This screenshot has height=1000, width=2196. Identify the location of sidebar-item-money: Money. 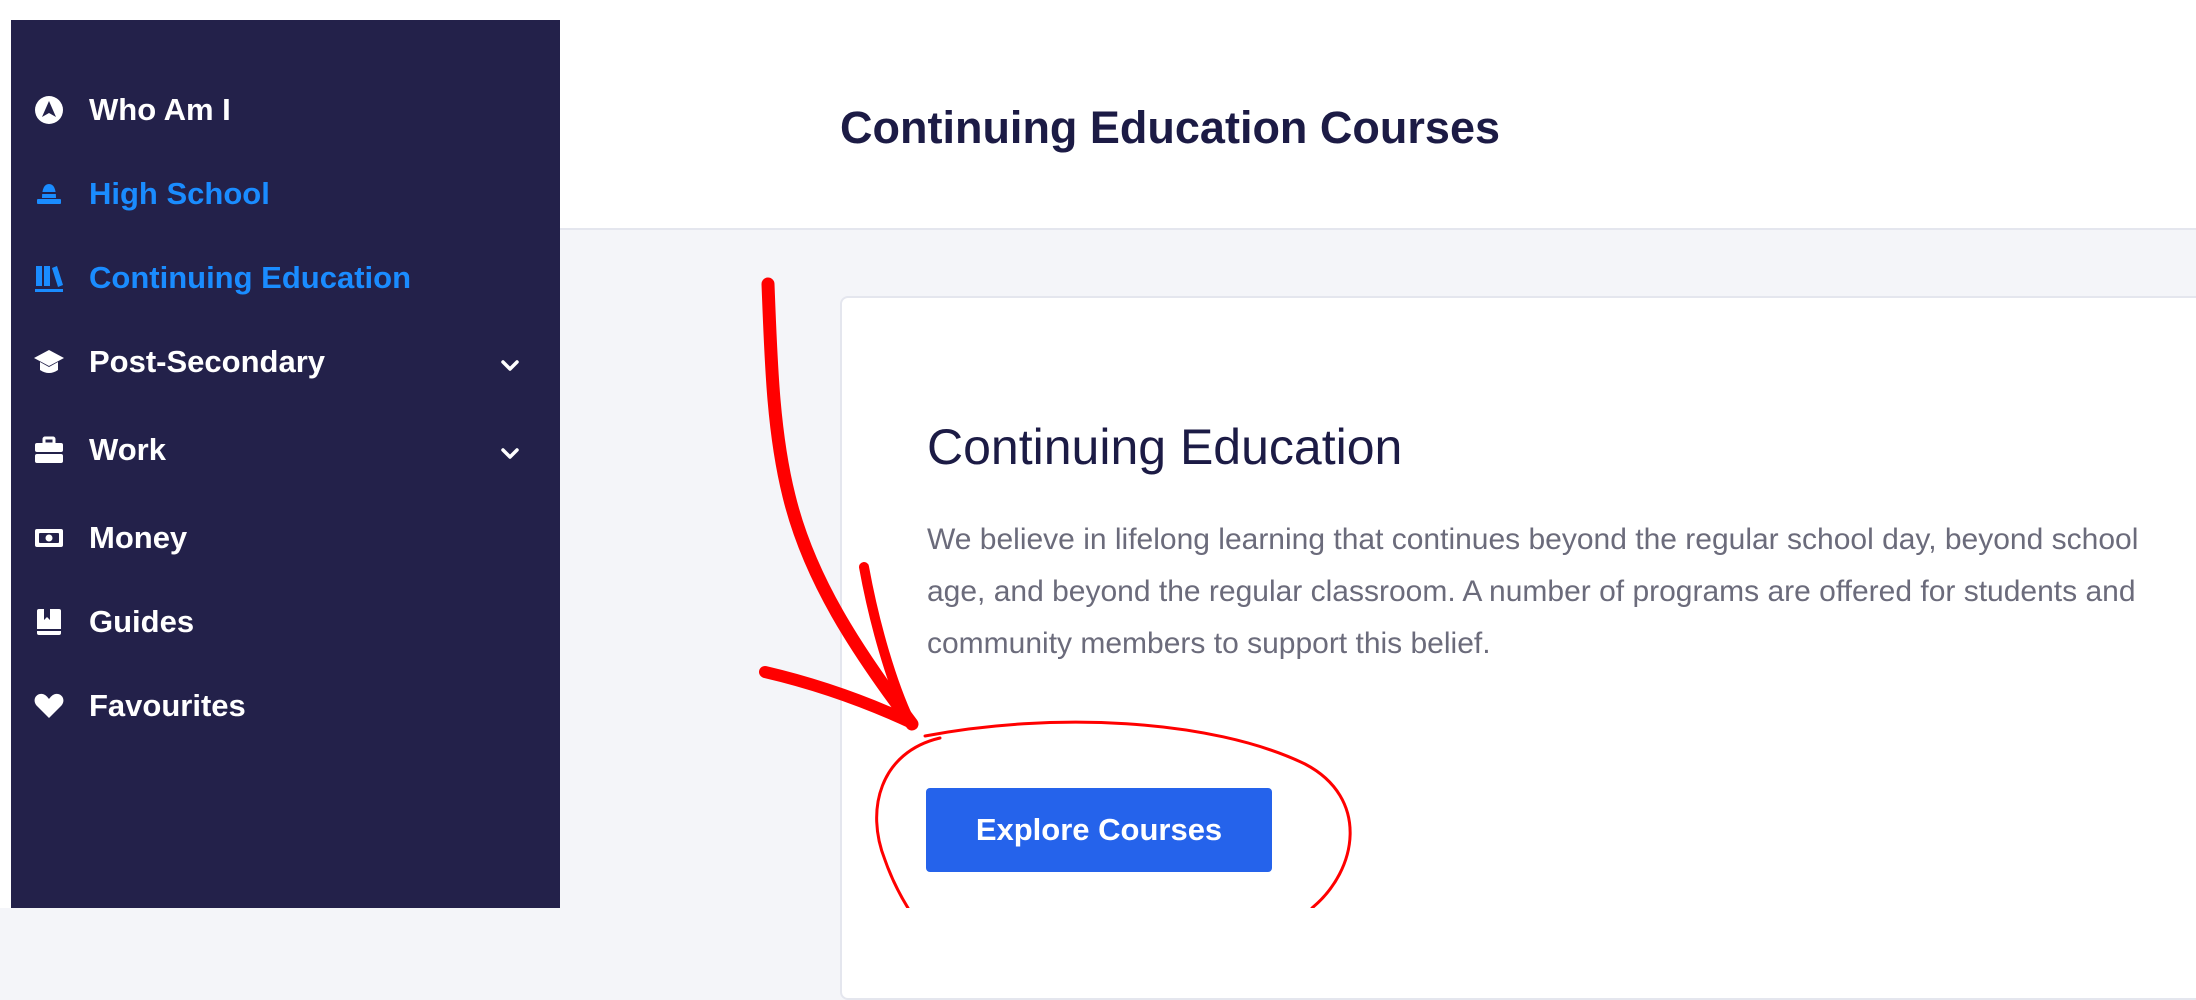
(285, 538).